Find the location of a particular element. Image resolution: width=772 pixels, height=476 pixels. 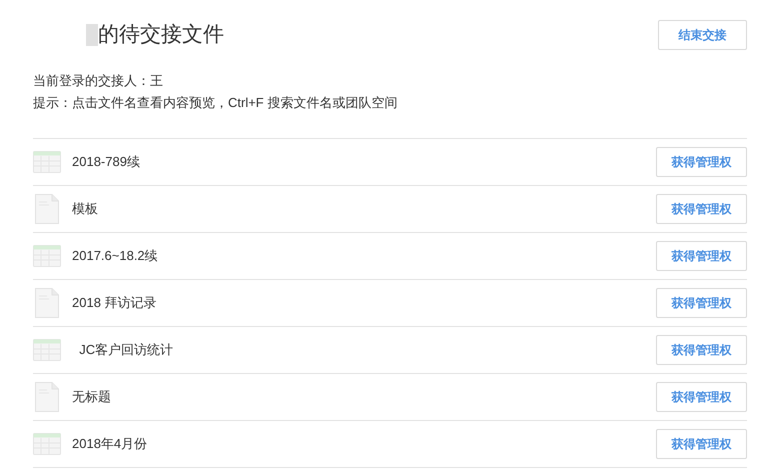

file-name-link: 模板 is located at coordinates (85, 209).